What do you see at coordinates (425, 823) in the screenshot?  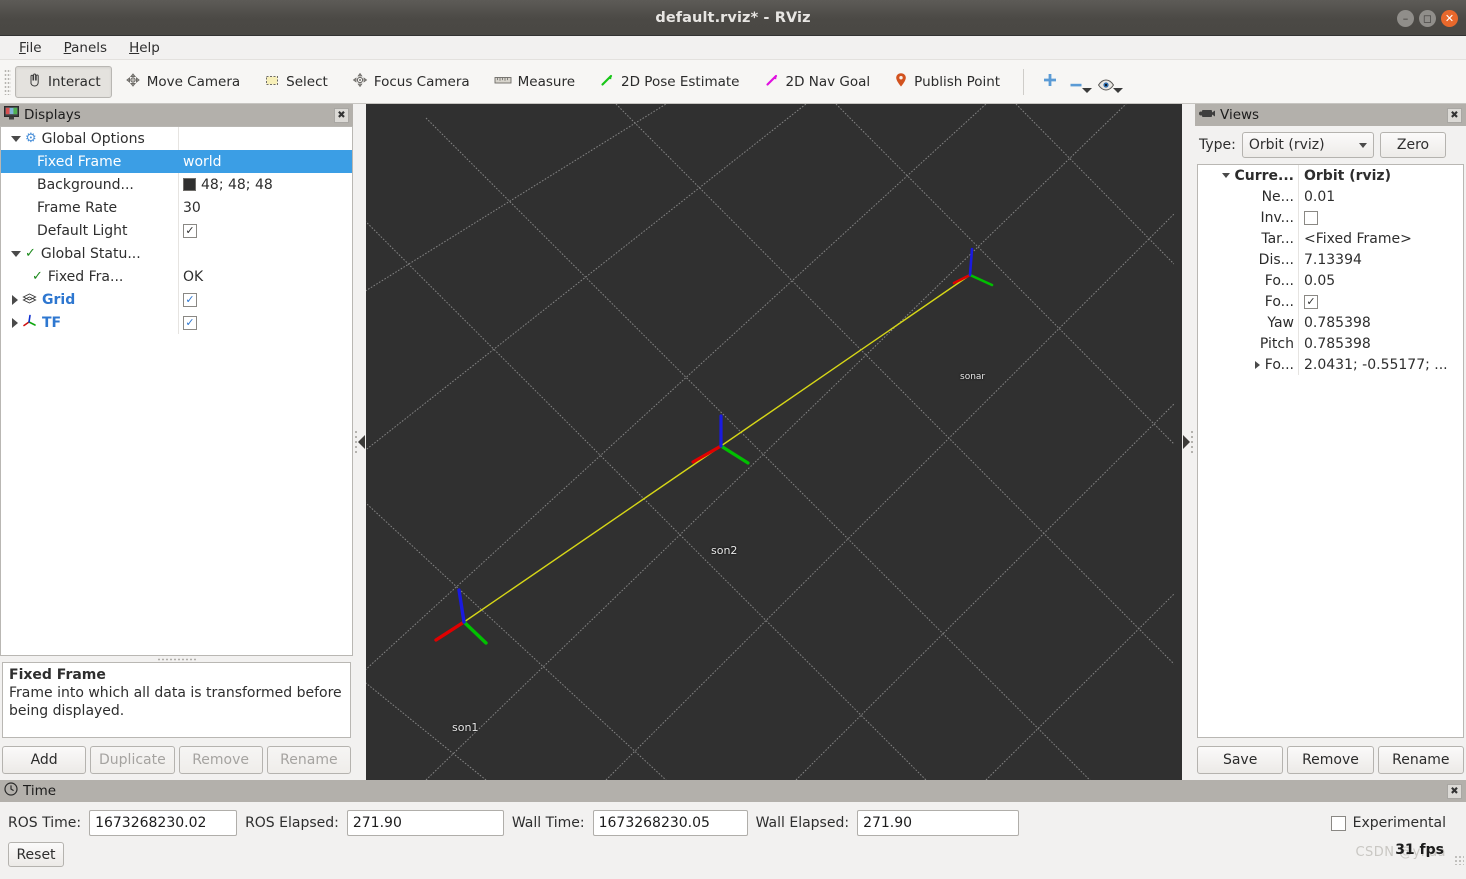 I see `ros-elapsed-input: 271.90` at bounding box center [425, 823].